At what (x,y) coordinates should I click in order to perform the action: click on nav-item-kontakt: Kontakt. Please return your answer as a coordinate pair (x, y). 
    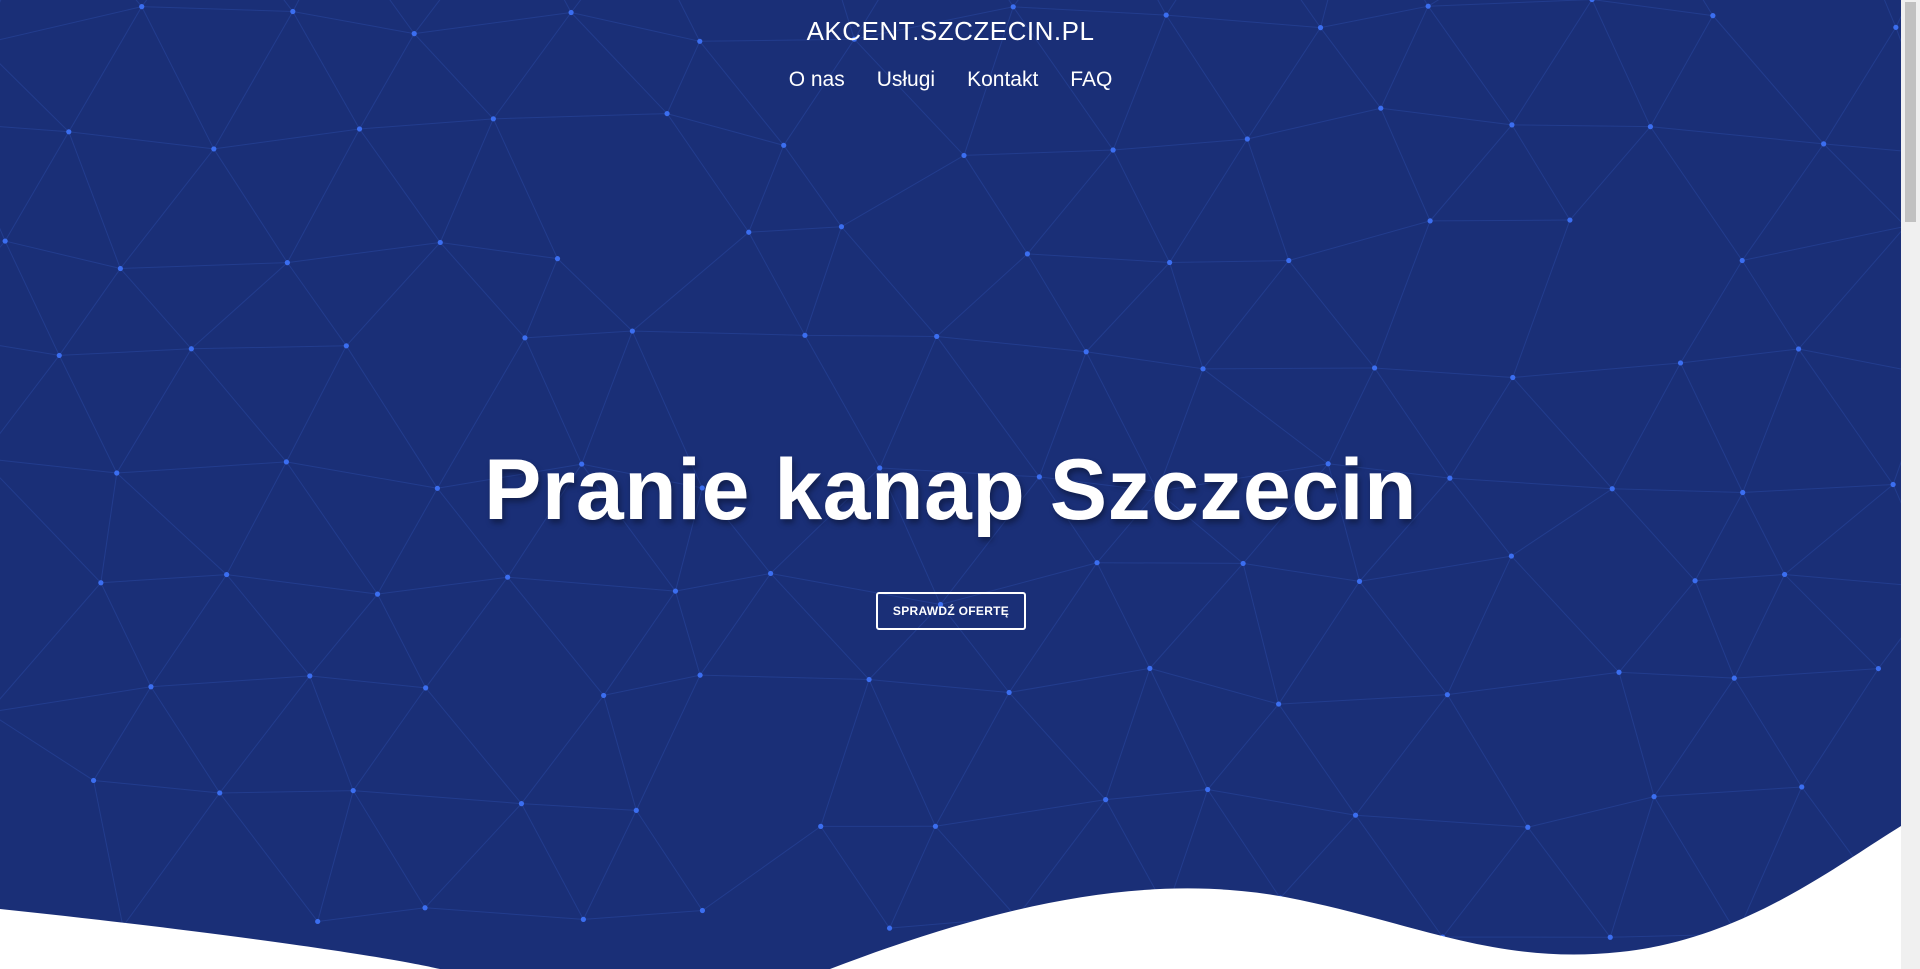
    Looking at the image, I should click on (1002, 80).